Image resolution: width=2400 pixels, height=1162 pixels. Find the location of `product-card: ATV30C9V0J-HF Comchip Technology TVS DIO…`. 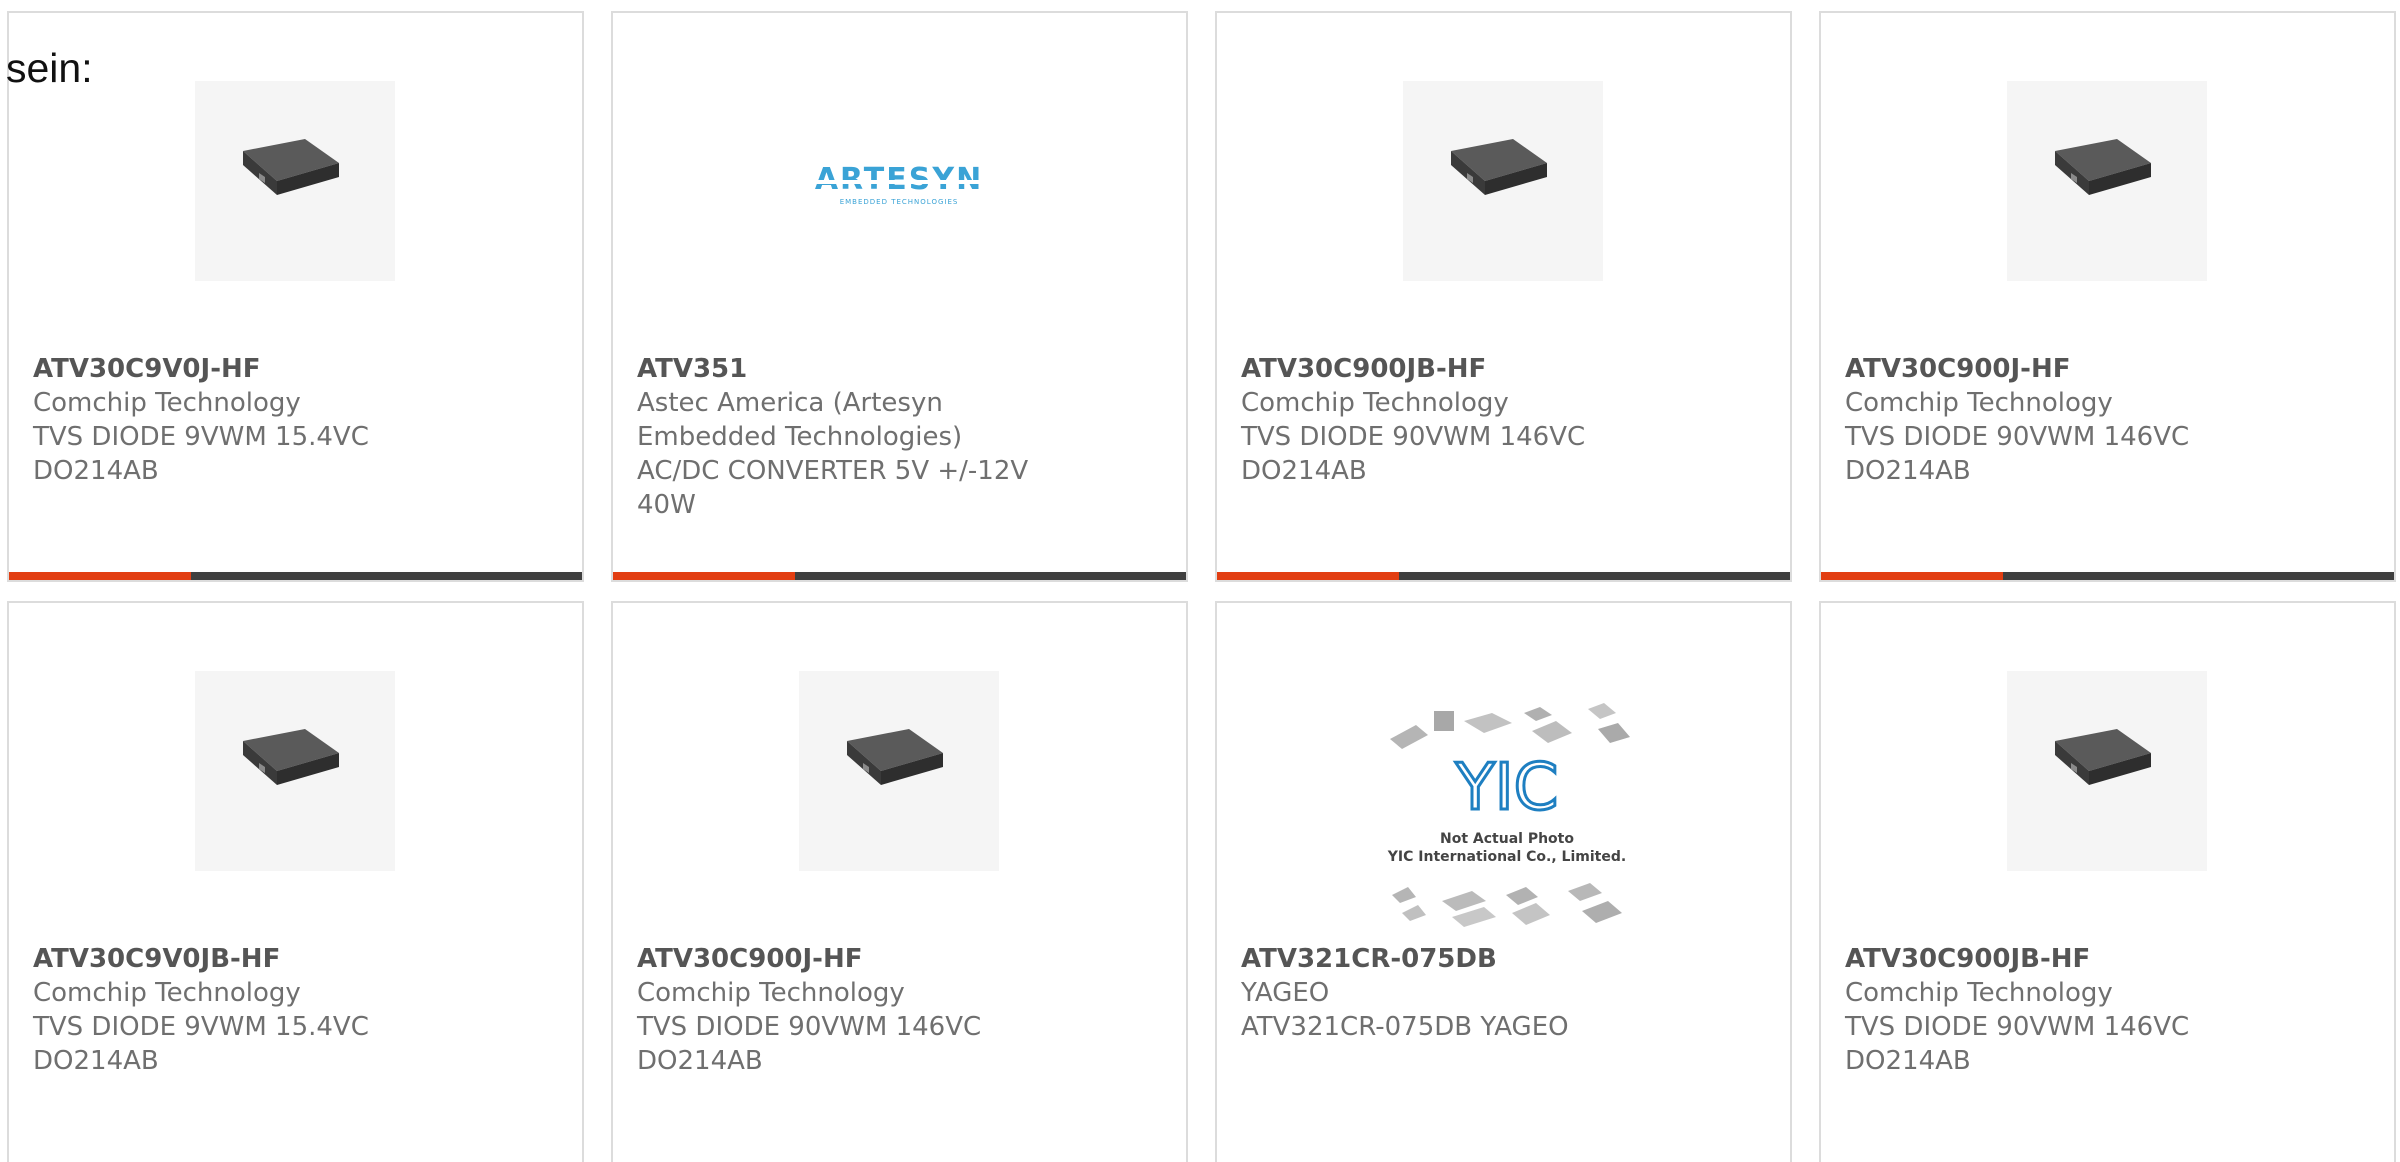

product-card: ATV30C9V0J-HF Comchip Technology TVS DIO… is located at coordinates (295, 296).